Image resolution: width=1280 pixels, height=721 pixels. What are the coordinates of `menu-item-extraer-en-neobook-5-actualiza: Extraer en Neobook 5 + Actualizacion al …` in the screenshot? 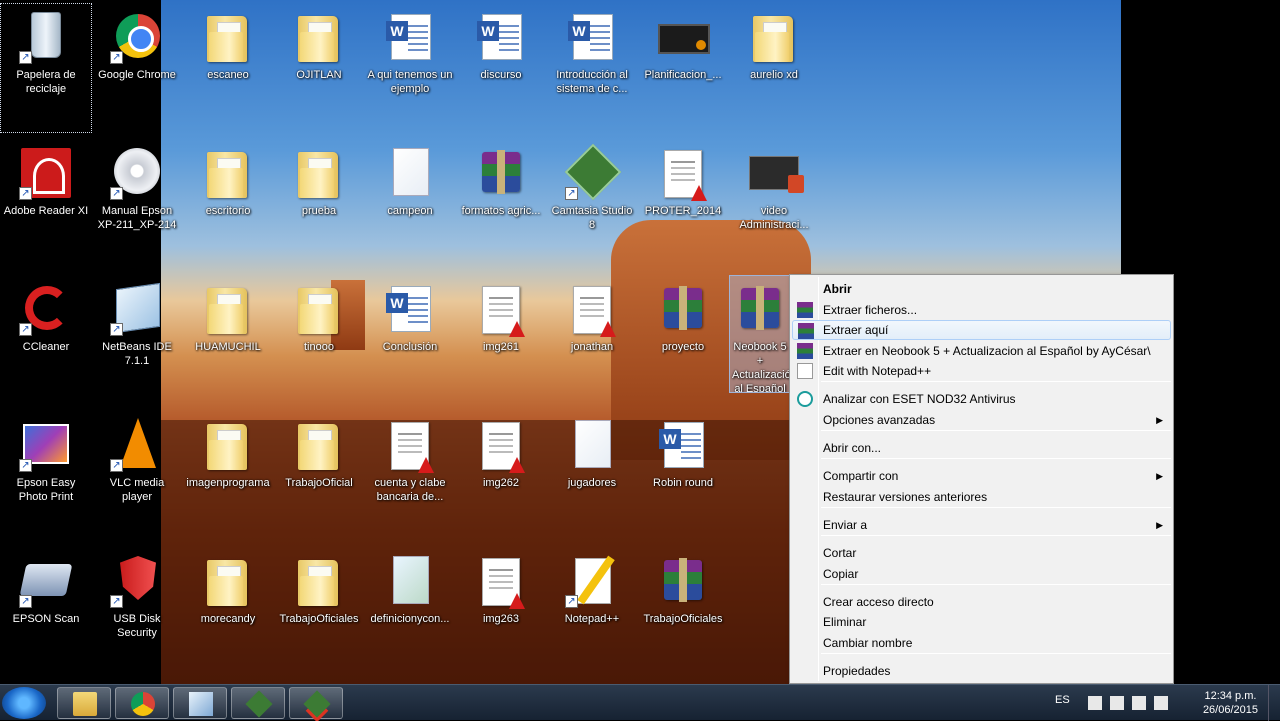 It's located at (981, 351).